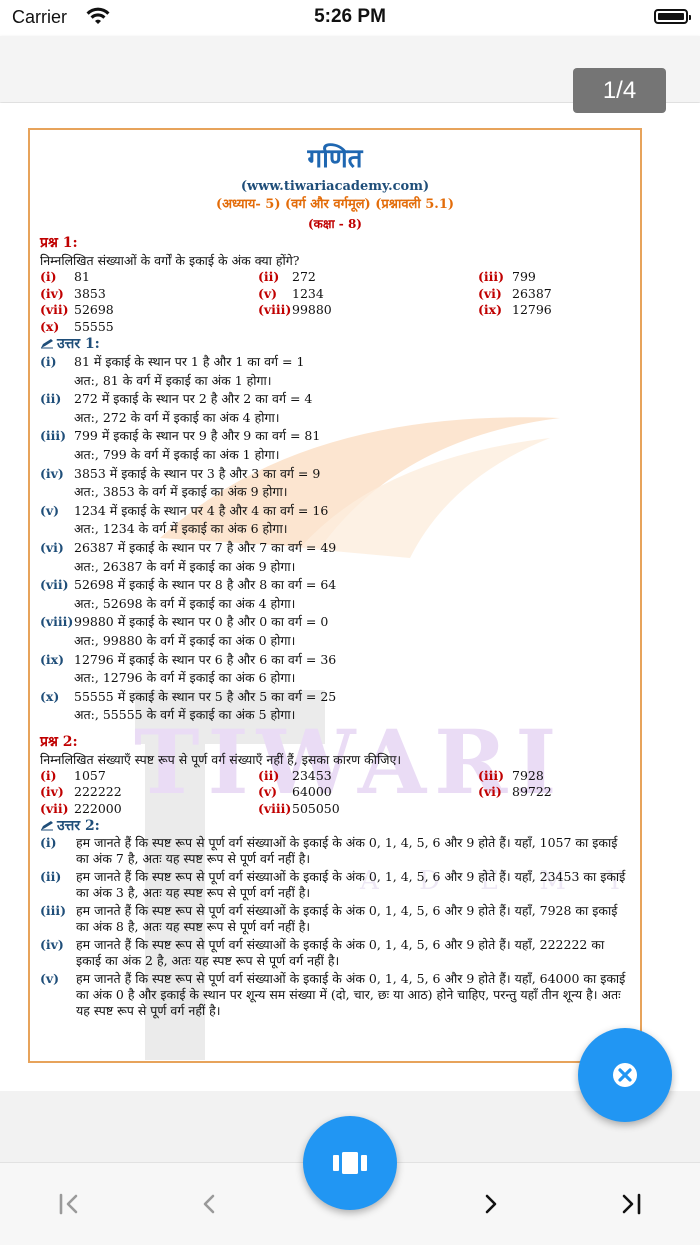  I want to click on first-page-icon, so click(68, 1204).